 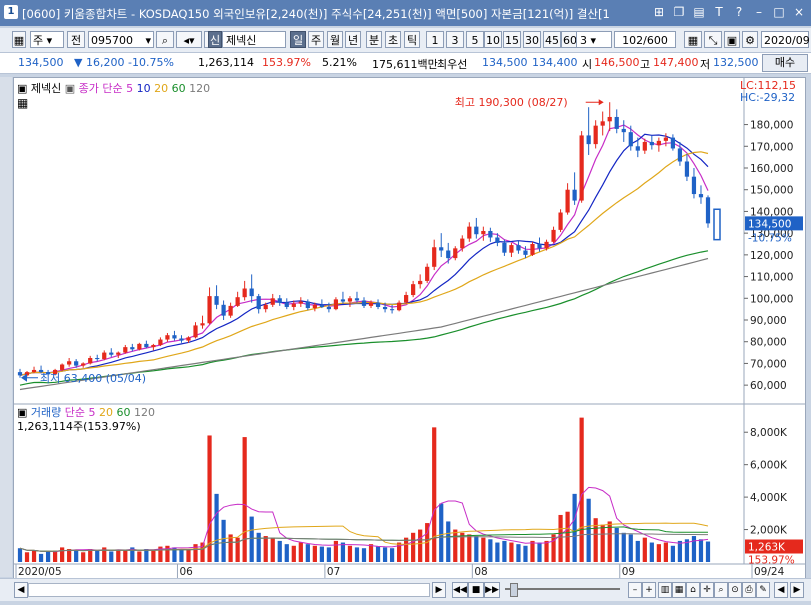 What do you see at coordinates (316, 39) in the screenshot?
I see `period-tab-1: 주` at bounding box center [316, 39].